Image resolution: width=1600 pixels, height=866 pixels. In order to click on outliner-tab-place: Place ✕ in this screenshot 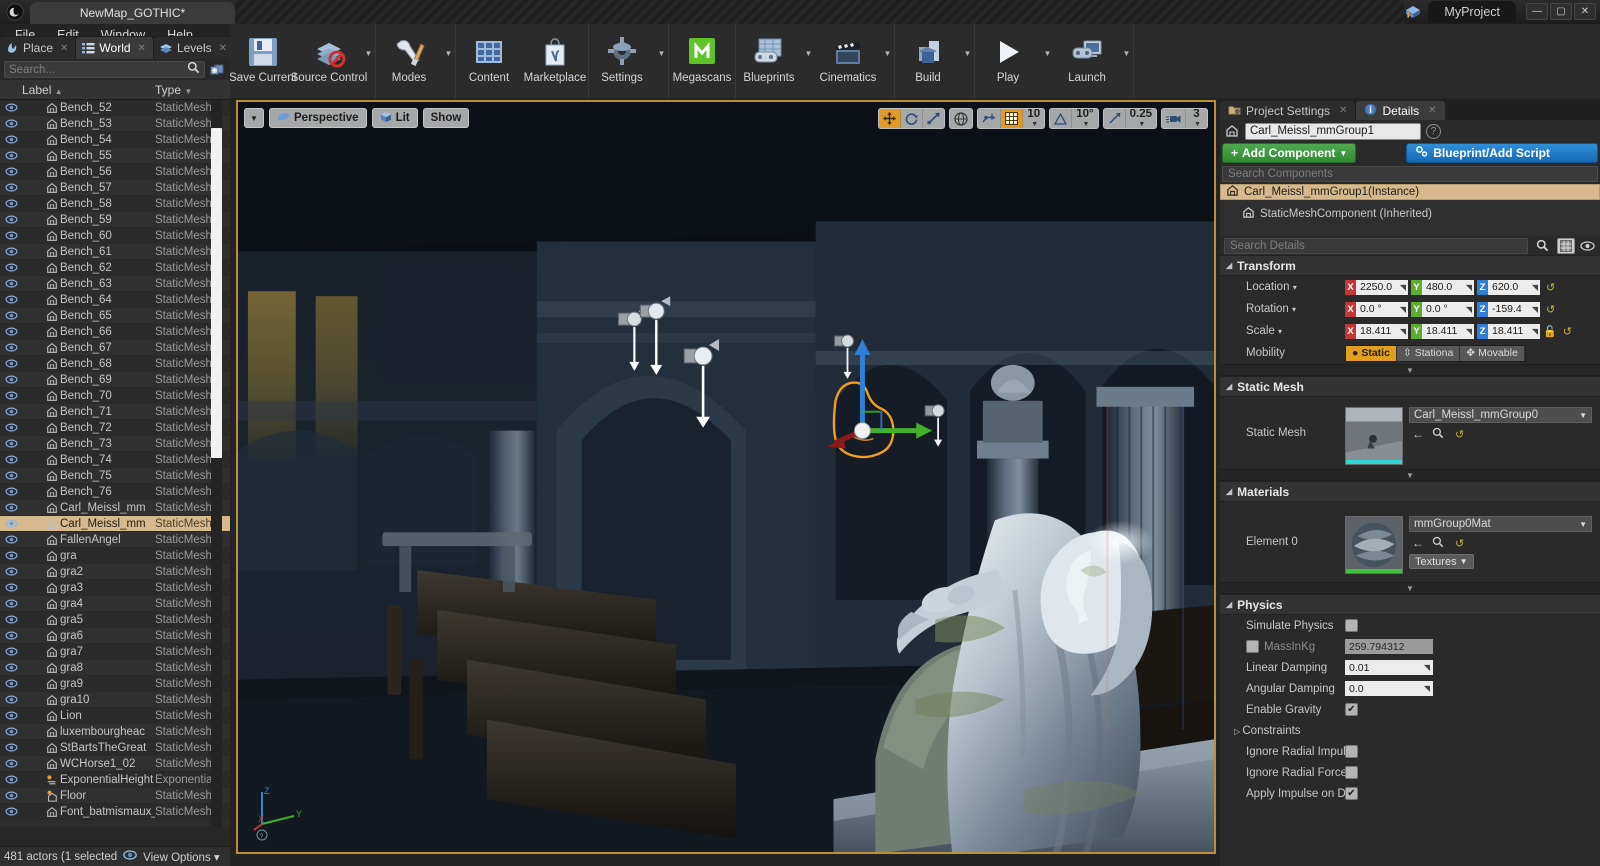, I will do `click(38, 48)`.